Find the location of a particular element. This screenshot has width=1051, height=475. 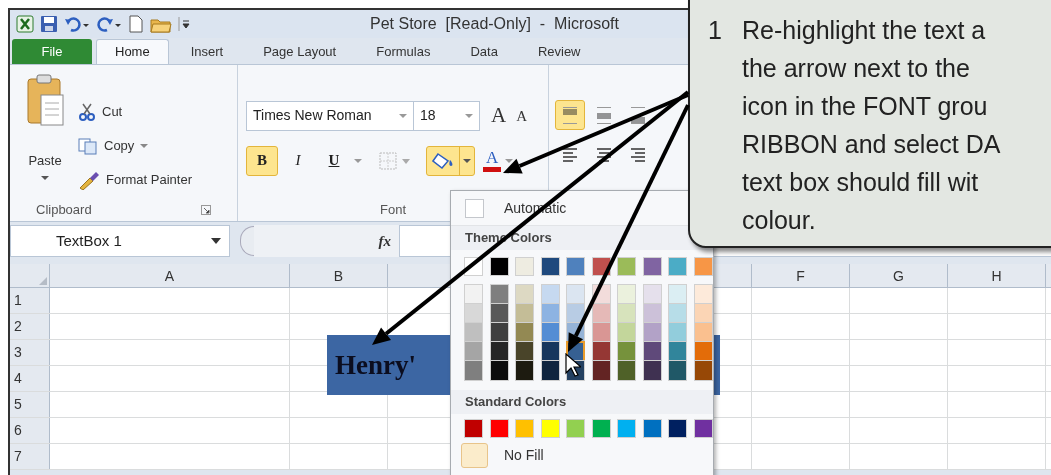

column-header: G is located at coordinates (899, 275).